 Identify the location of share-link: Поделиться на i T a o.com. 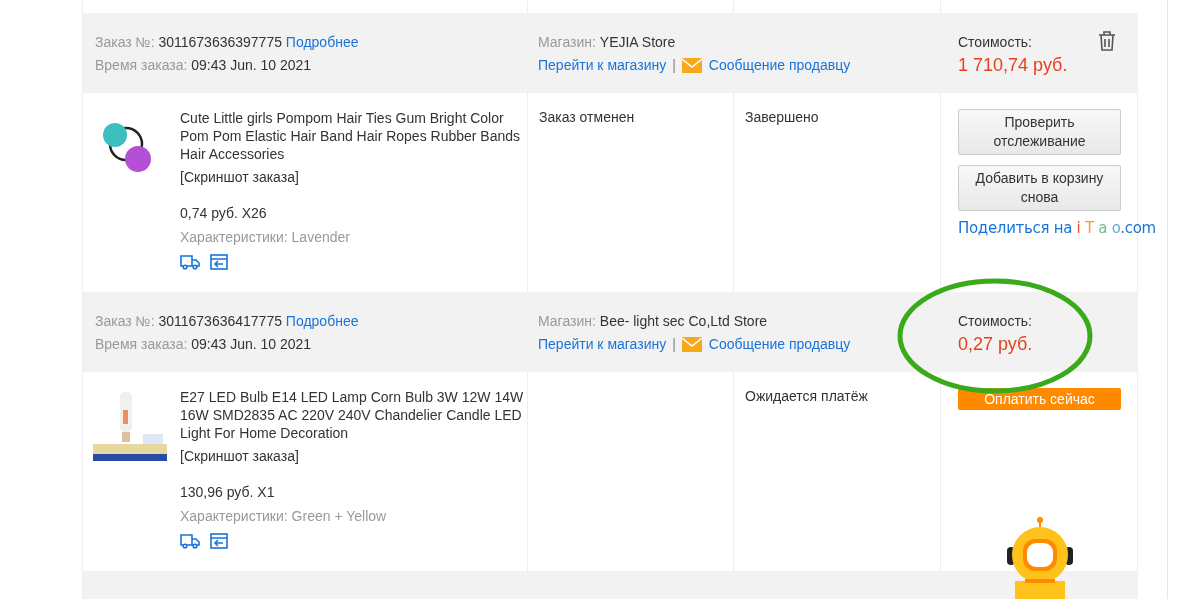
(1057, 228).